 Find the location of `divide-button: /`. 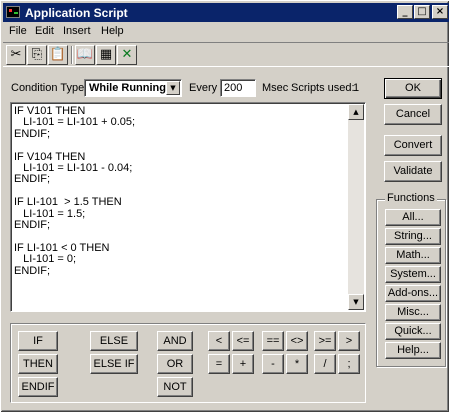

divide-button: / is located at coordinates (325, 364).